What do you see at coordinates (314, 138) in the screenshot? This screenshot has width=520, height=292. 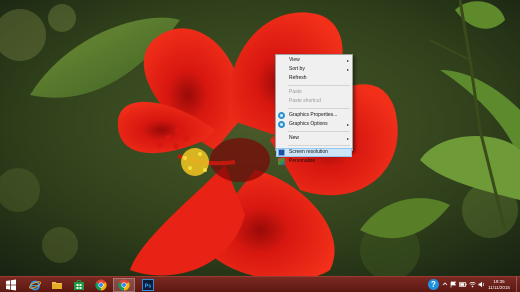 I see `menu-item-new: New ▸` at bounding box center [314, 138].